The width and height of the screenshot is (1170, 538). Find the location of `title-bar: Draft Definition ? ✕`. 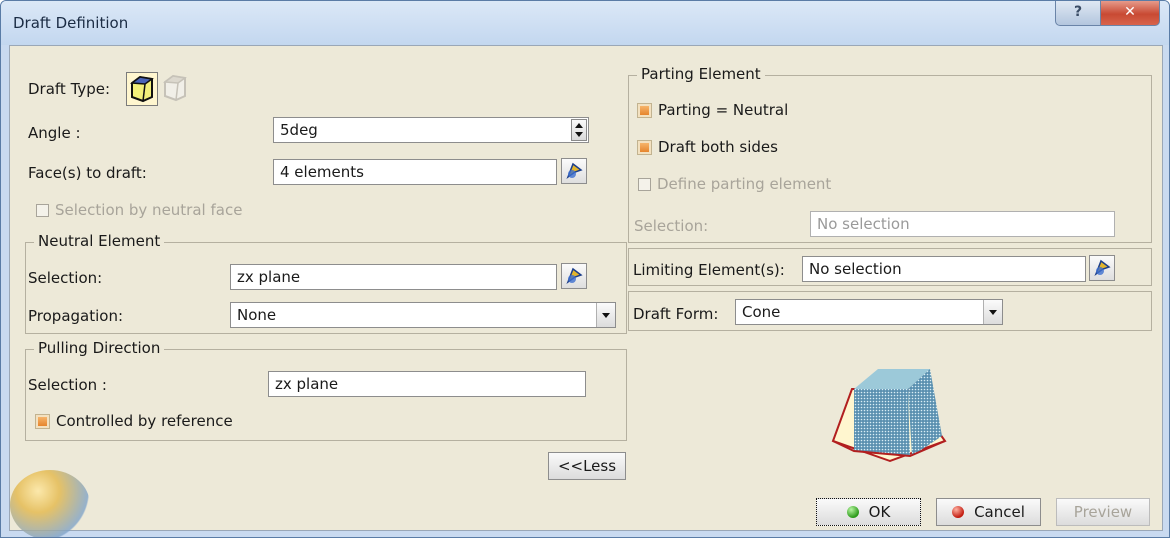

title-bar: Draft Definition ? ✕ is located at coordinates (585, 23).